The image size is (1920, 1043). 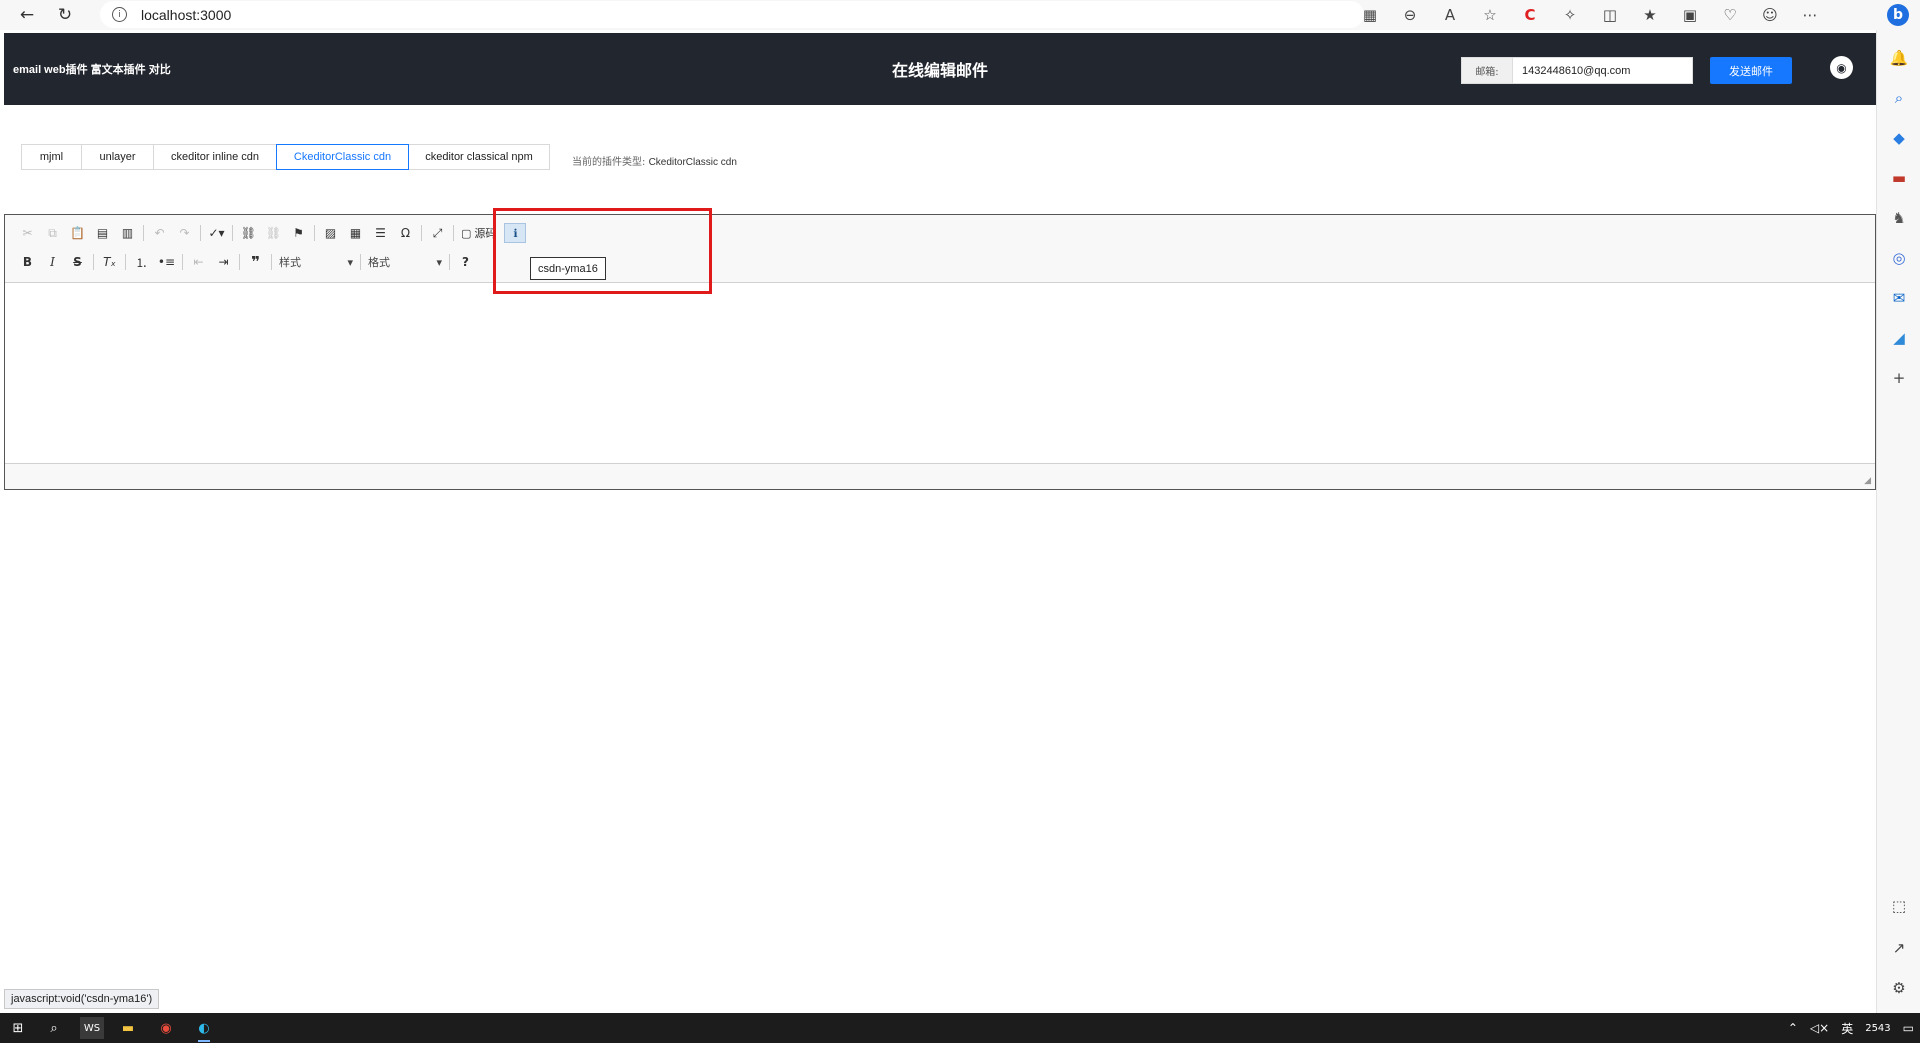 I want to click on current-type-label: 当前的插件类型:, so click(x=609, y=162).